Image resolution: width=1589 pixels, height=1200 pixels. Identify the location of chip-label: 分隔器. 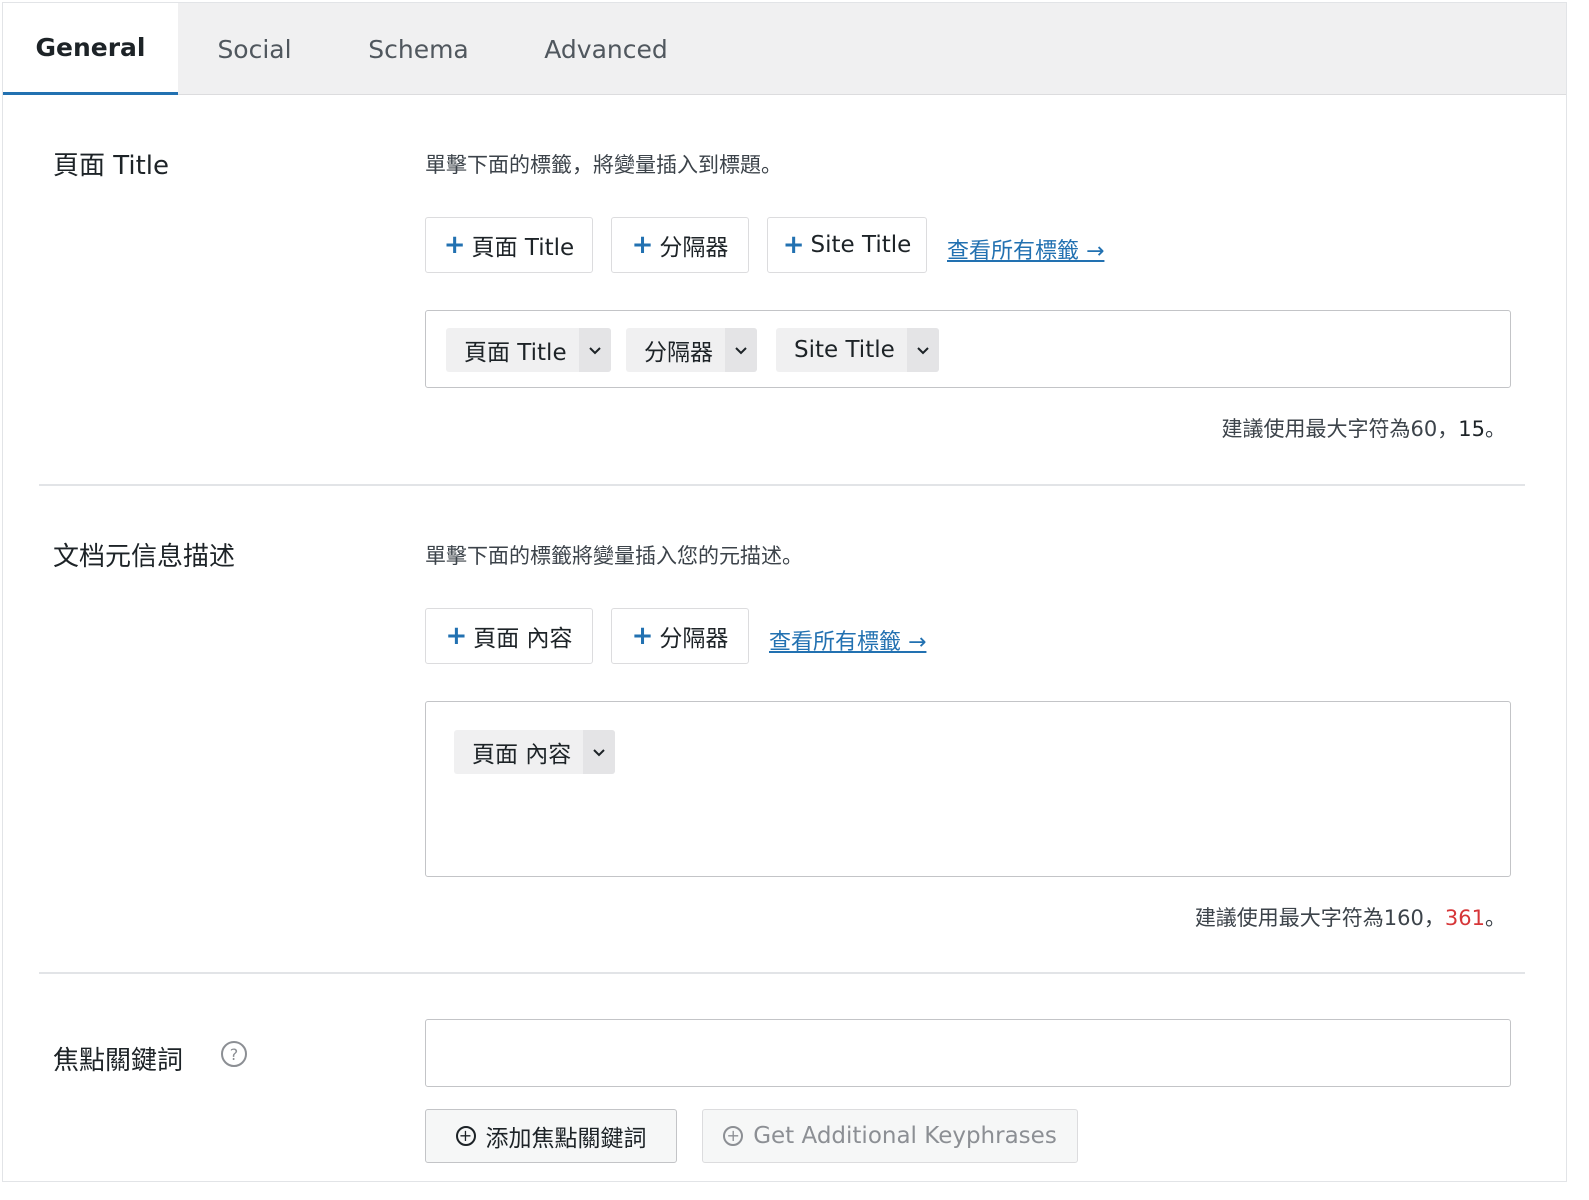
(678, 353).